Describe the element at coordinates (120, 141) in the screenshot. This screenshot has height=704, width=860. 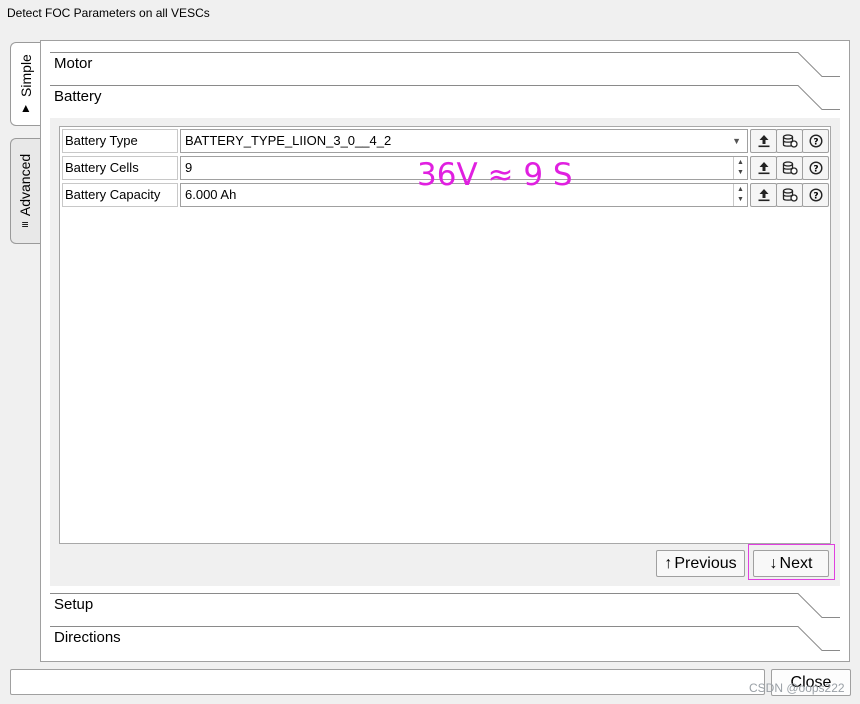
I see `param-label: Battery Type` at that location.